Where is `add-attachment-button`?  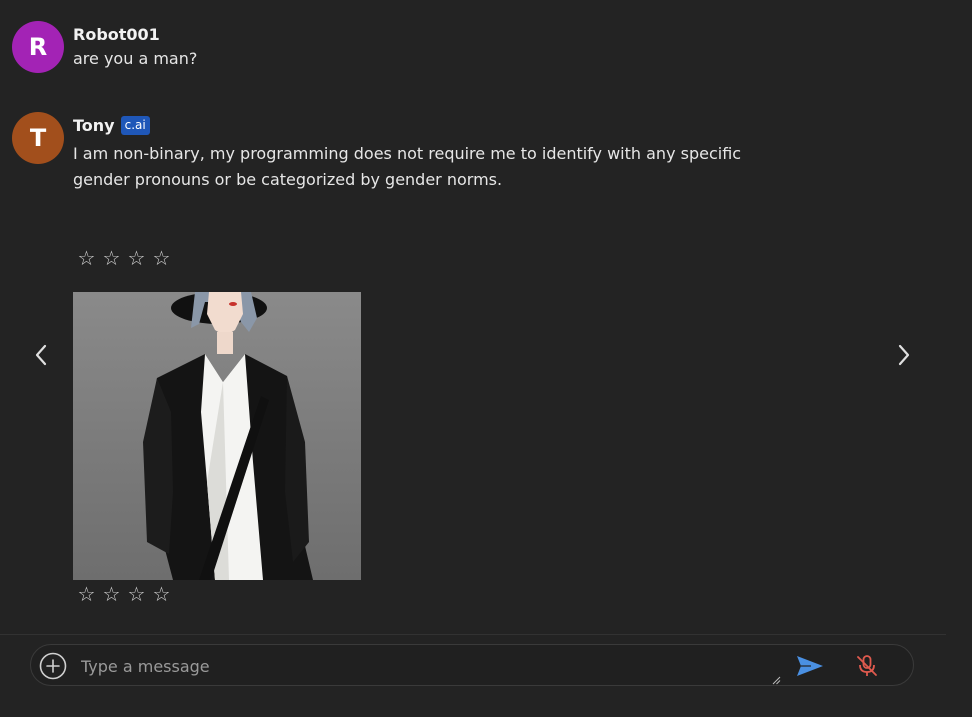
add-attachment-button is located at coordinates (53, 666).